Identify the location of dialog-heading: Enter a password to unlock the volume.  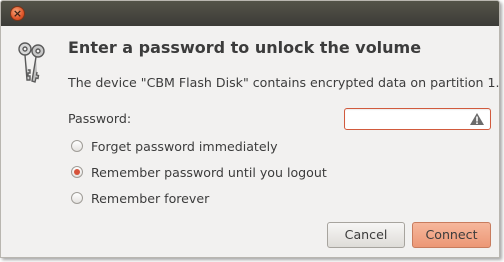
(245, 47).